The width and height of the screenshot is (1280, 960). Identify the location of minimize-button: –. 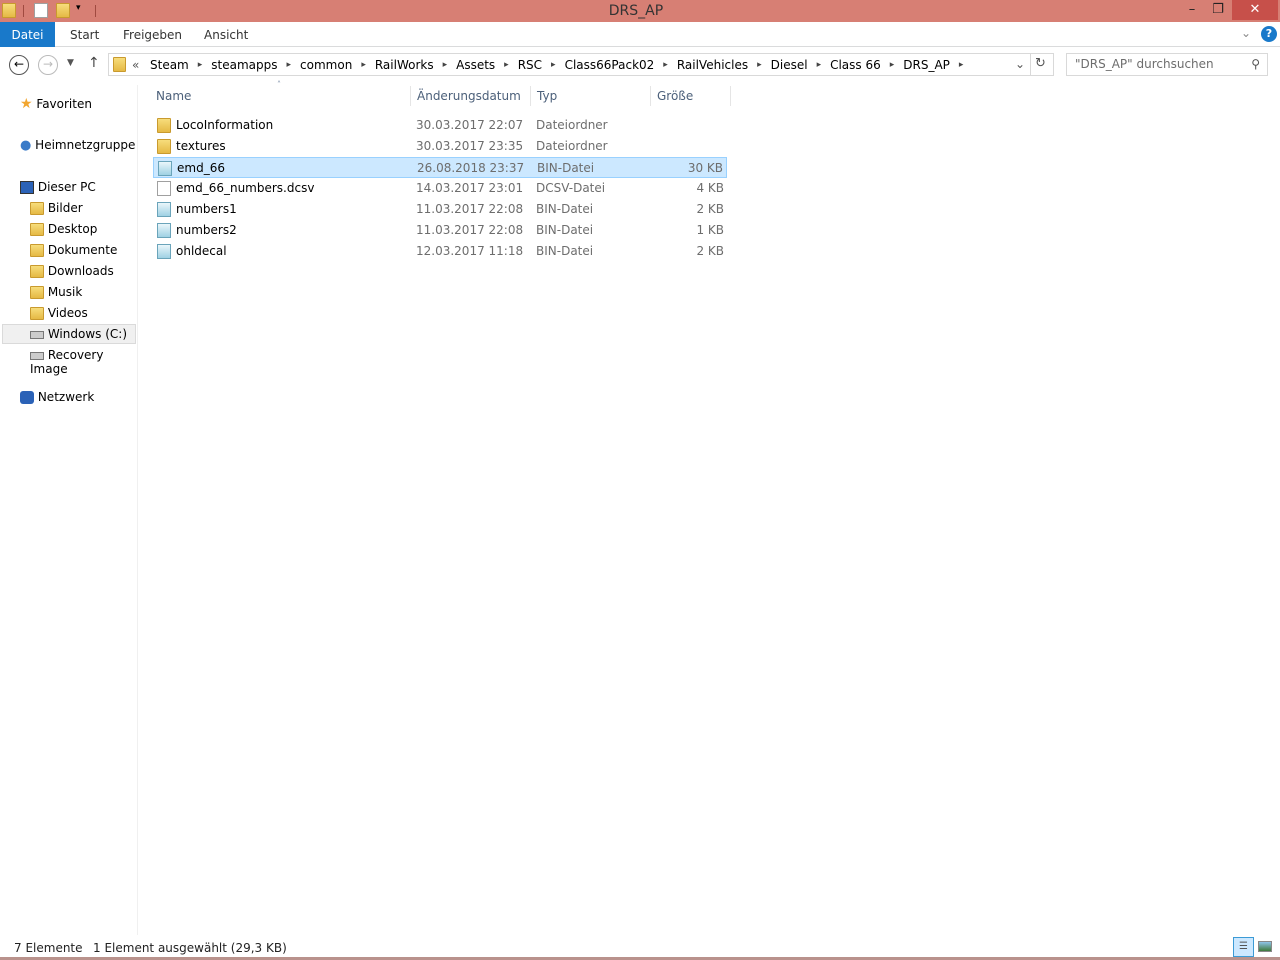
(1192, 10).